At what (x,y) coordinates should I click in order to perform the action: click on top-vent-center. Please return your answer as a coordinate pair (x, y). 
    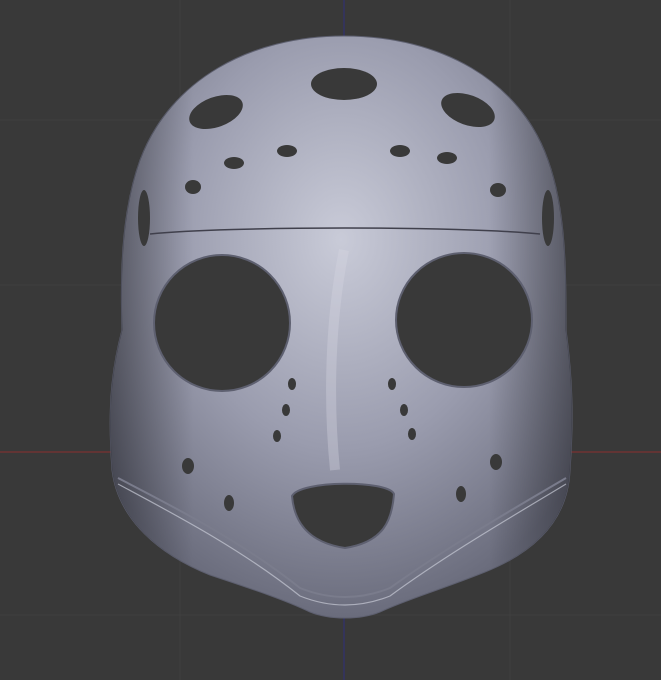
    Looking at the image, I should click on (344, 84).